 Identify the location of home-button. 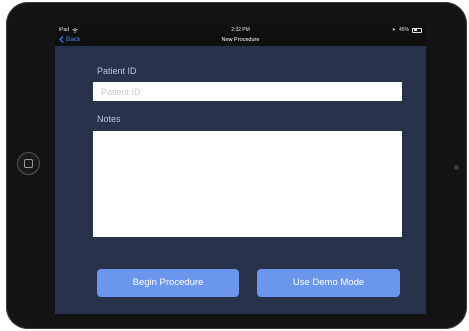
(28, 163).